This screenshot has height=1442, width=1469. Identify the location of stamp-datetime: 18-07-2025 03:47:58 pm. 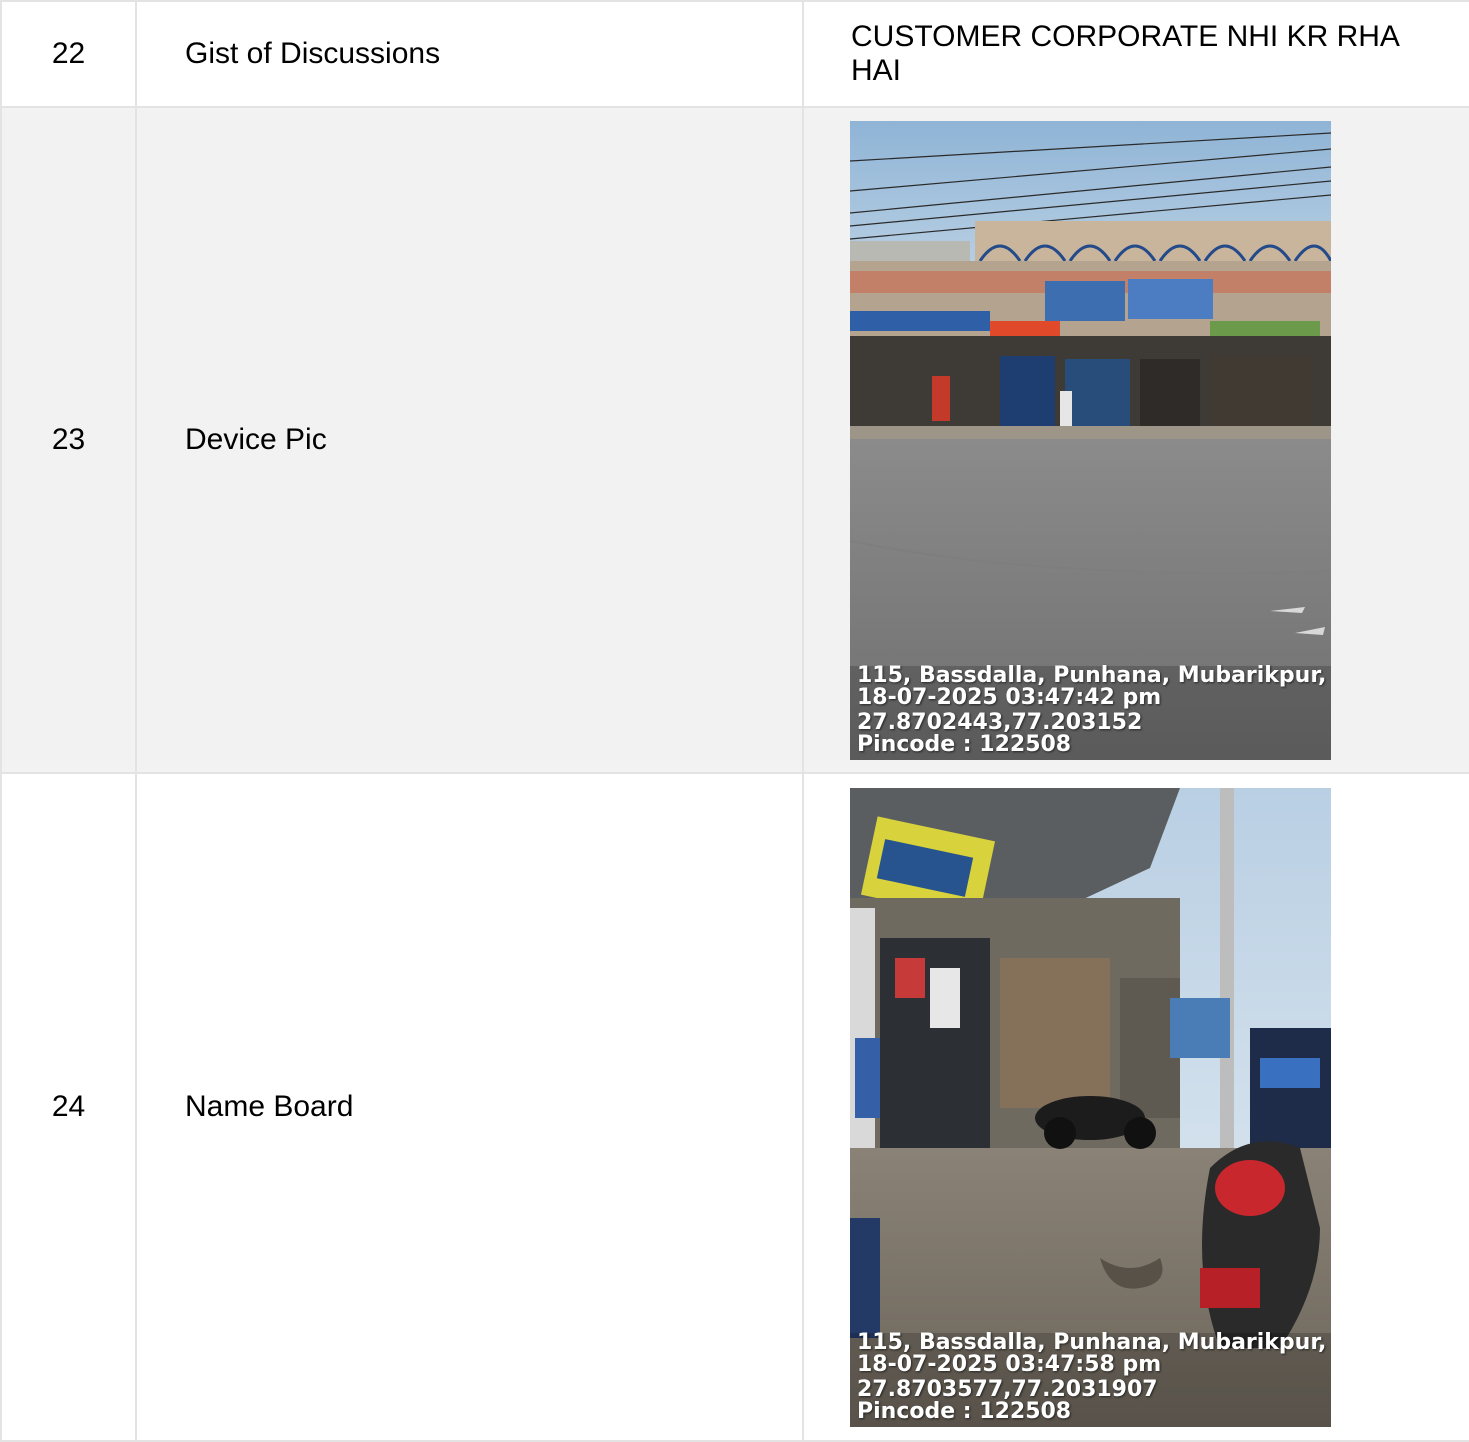
(1009, 1364).